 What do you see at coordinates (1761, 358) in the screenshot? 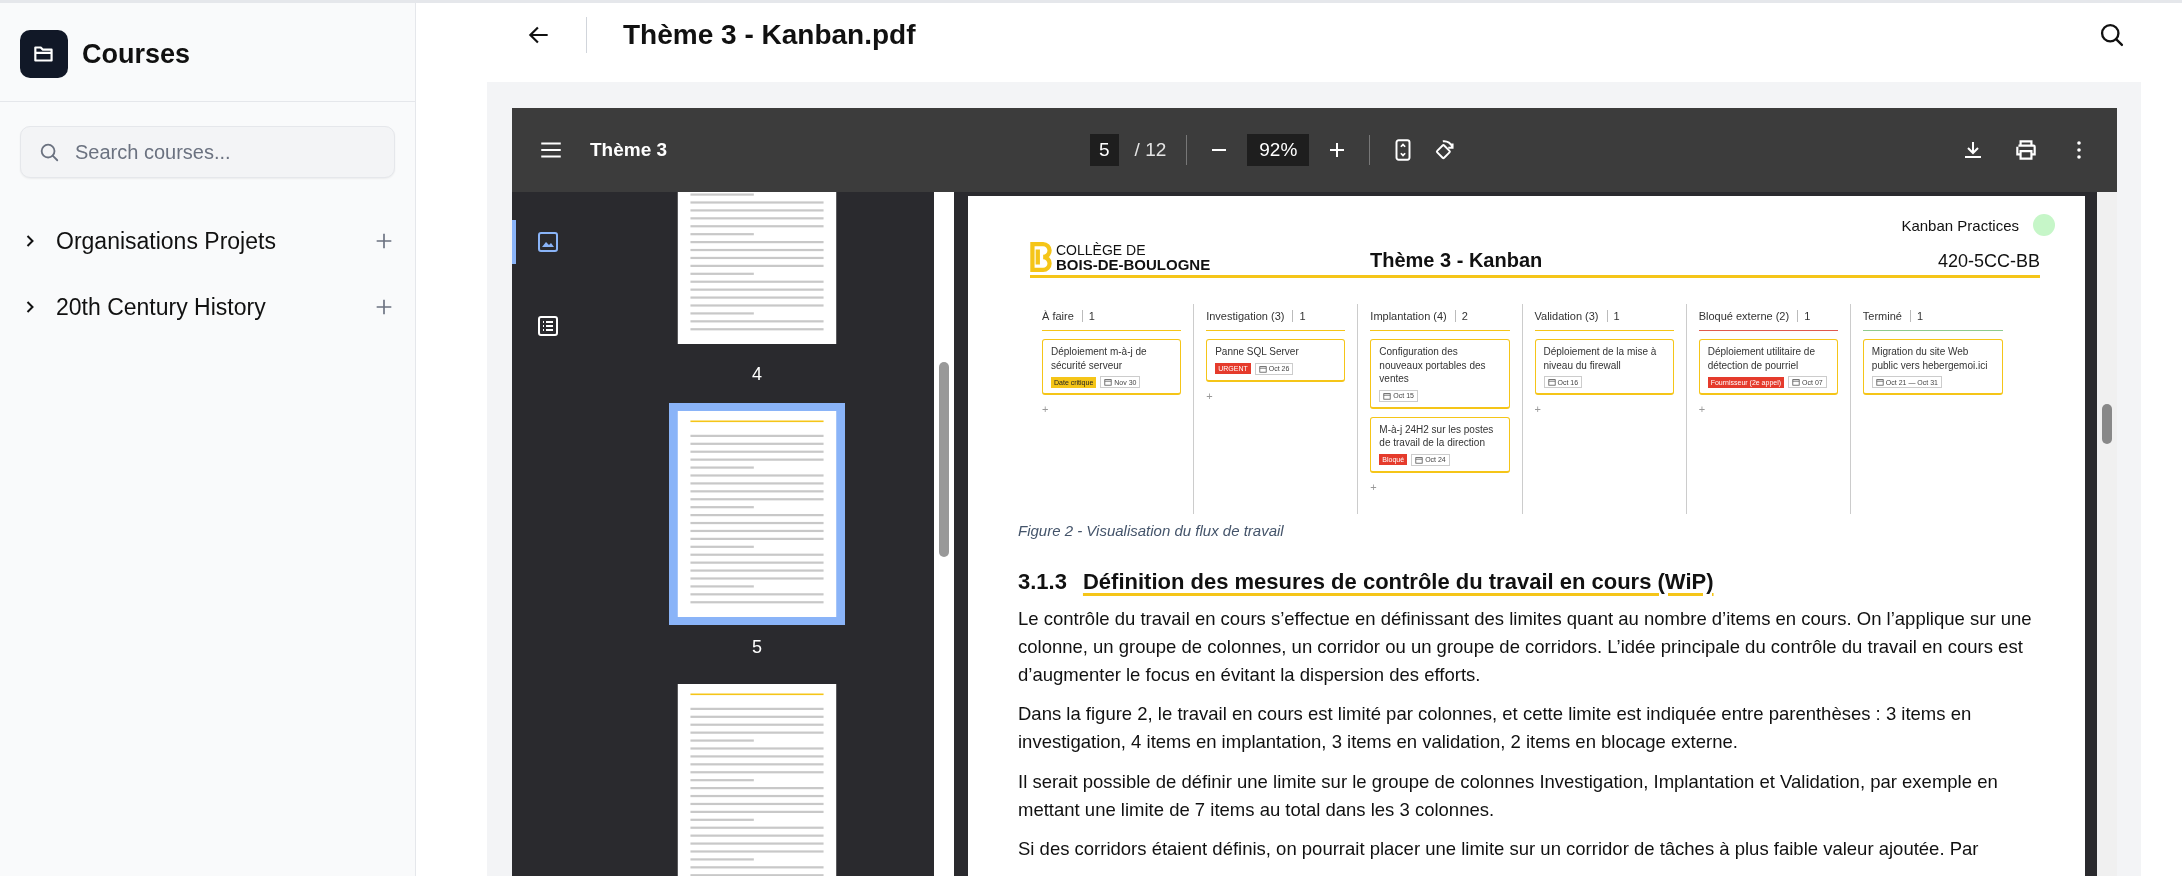
I see `card-title: Déploiement utilitaire de détection de pourriel` at bounding box center [1761, 358].